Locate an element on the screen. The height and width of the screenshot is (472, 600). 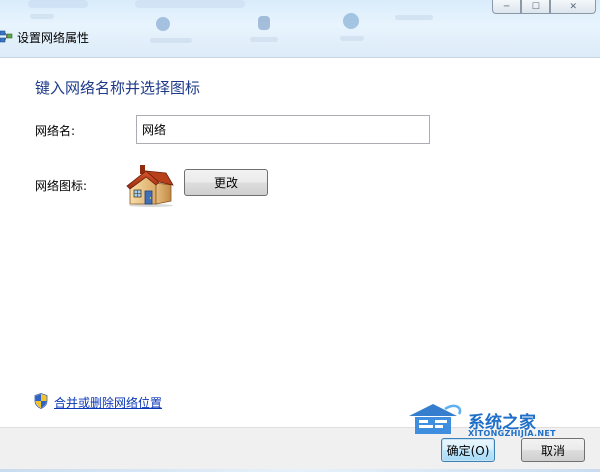
network-app-icon is located at coordinates (6, 36).